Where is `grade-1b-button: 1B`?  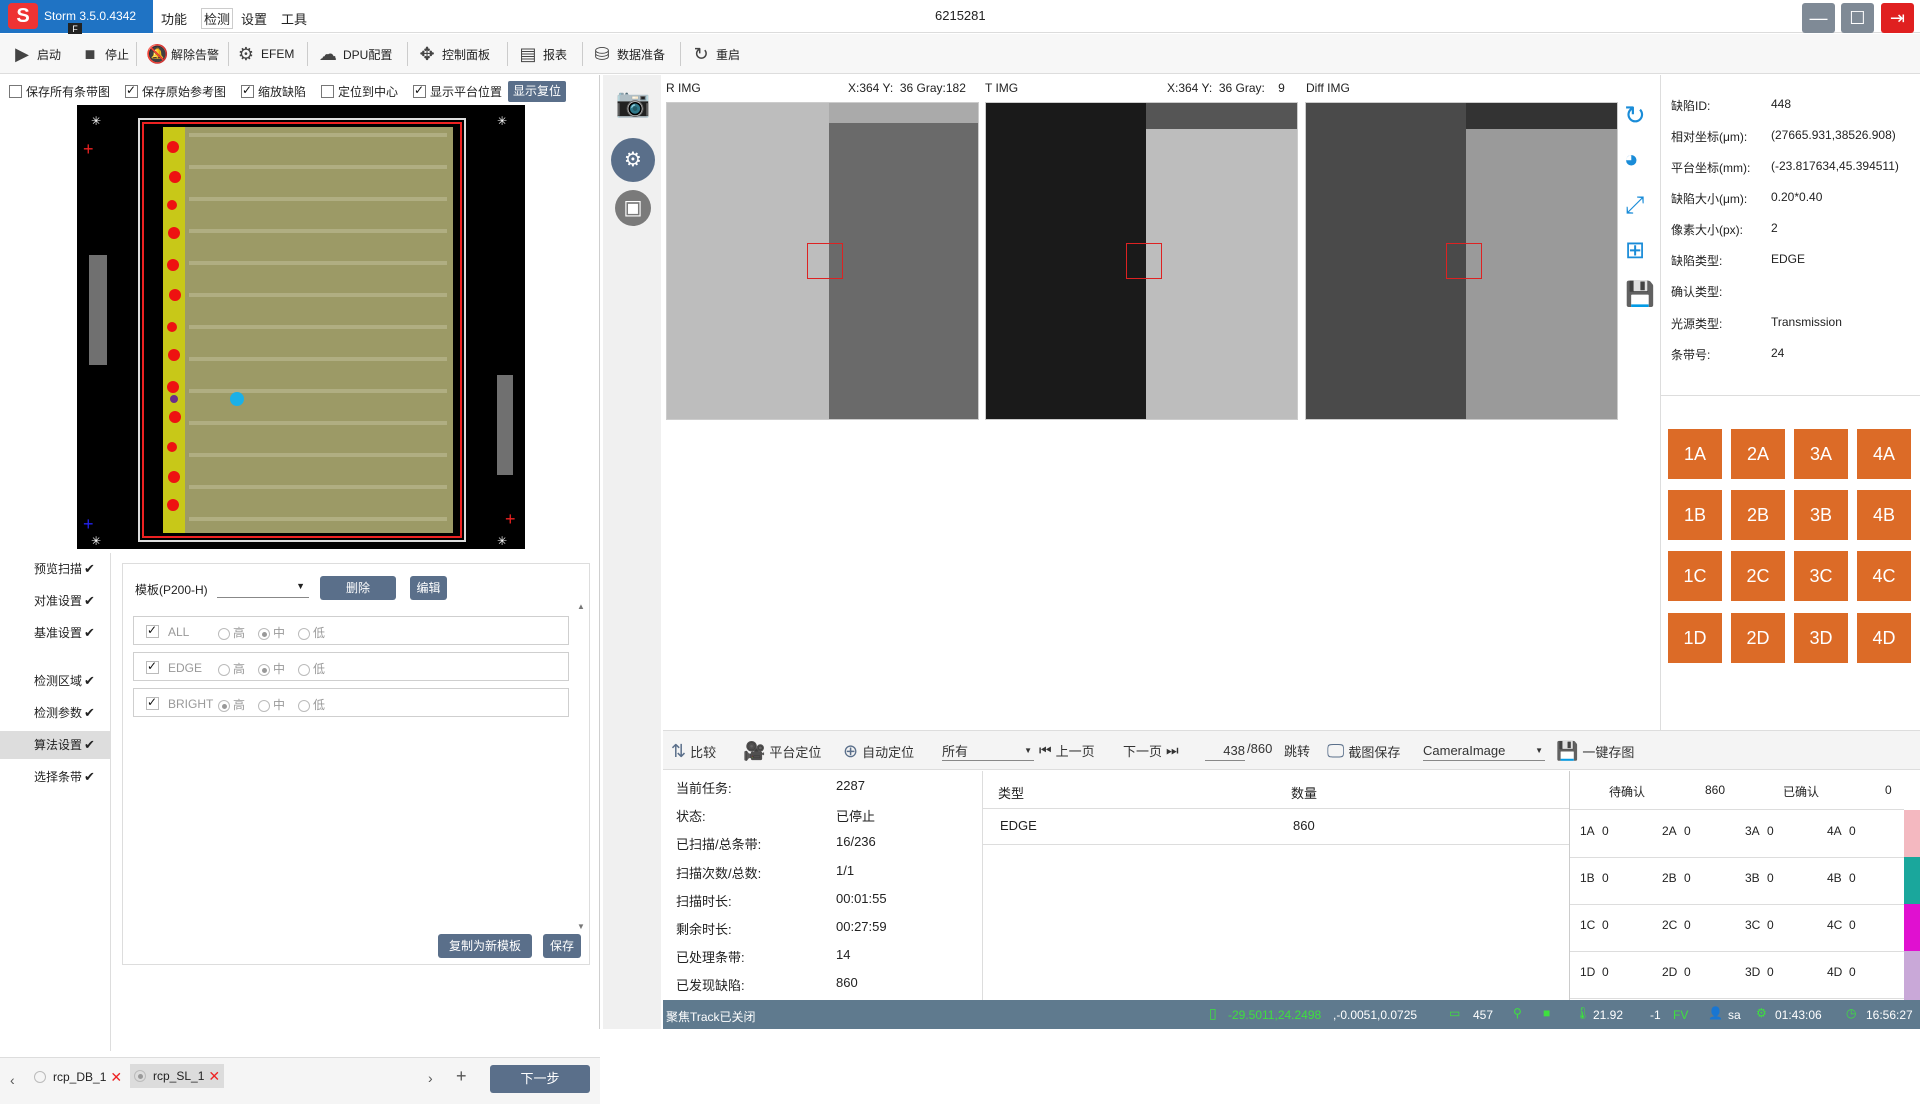
grade-1b-button: 1B is located at coordinates (1695, 515).